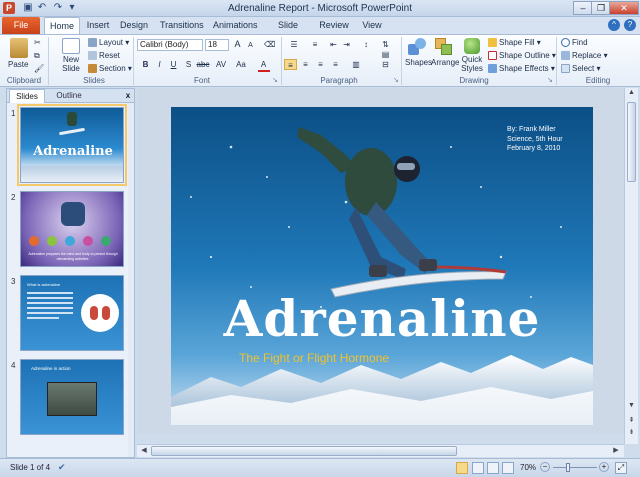 The image size is (640, 477). I want to click on save-icon: ▣, so click(28, 8).